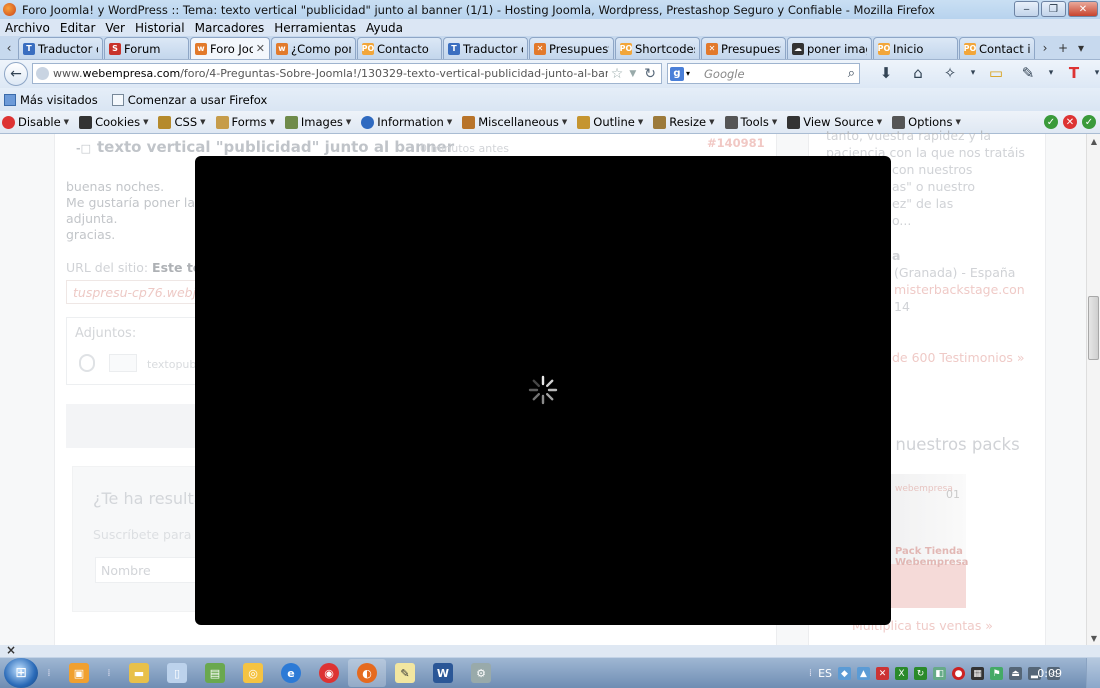 This screenshot has width=1100, height=688. I want to click on wd-cookies: Cookies ▼, so click(113, 122).